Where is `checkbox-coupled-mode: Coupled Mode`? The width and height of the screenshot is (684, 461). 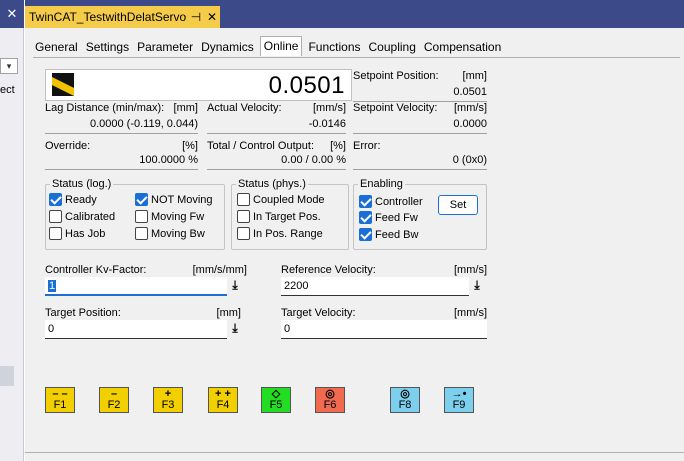
checkbox-coupled-mode: Coupled Mode is located at coordinates (281, 199).